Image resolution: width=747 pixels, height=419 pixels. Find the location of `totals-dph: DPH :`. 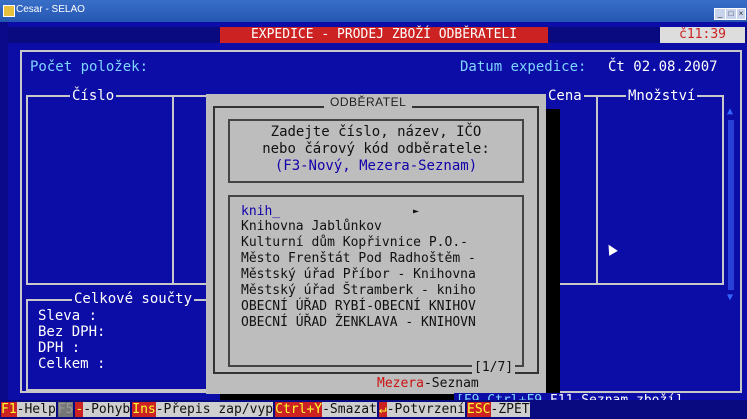

totals-dph: DPH : is located at coordinates (59, 348).